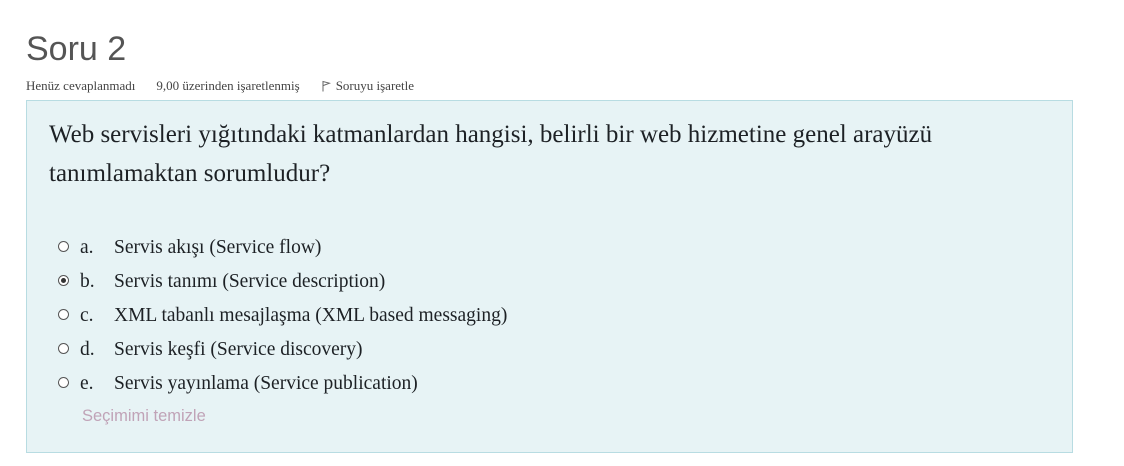  I want to click on question-grade: 9,00 üzerinden işaretlenmiş, so click(228, 85).